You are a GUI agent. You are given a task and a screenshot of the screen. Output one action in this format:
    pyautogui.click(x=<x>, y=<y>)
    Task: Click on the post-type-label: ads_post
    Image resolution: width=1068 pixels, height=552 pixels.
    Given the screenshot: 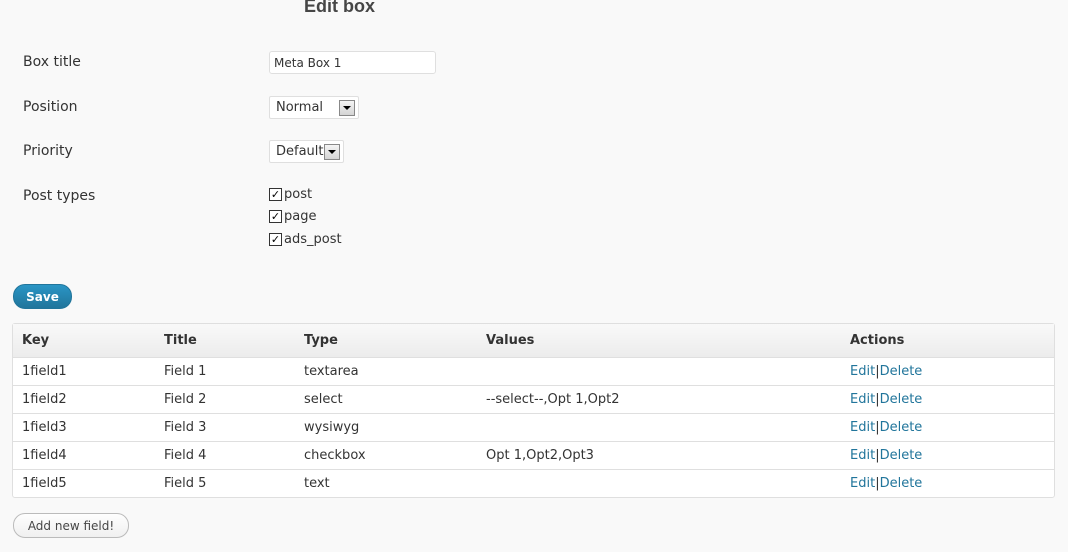 What is the action you would take?
    pyautogui.click(x=313, y=239)
    